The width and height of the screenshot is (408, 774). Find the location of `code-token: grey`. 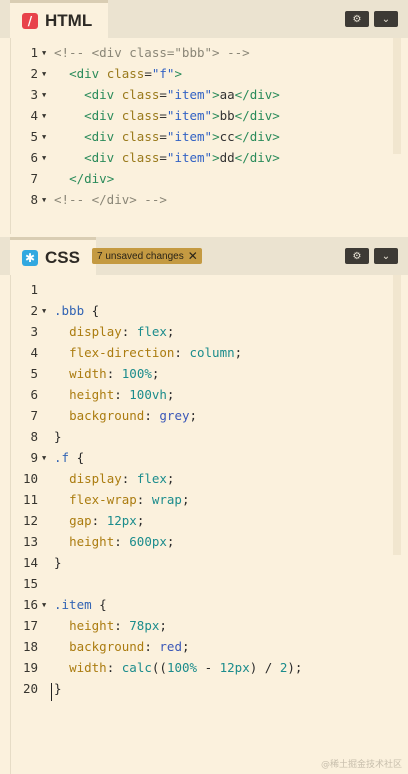

code-token: grey is located at coordinates (174, 415).